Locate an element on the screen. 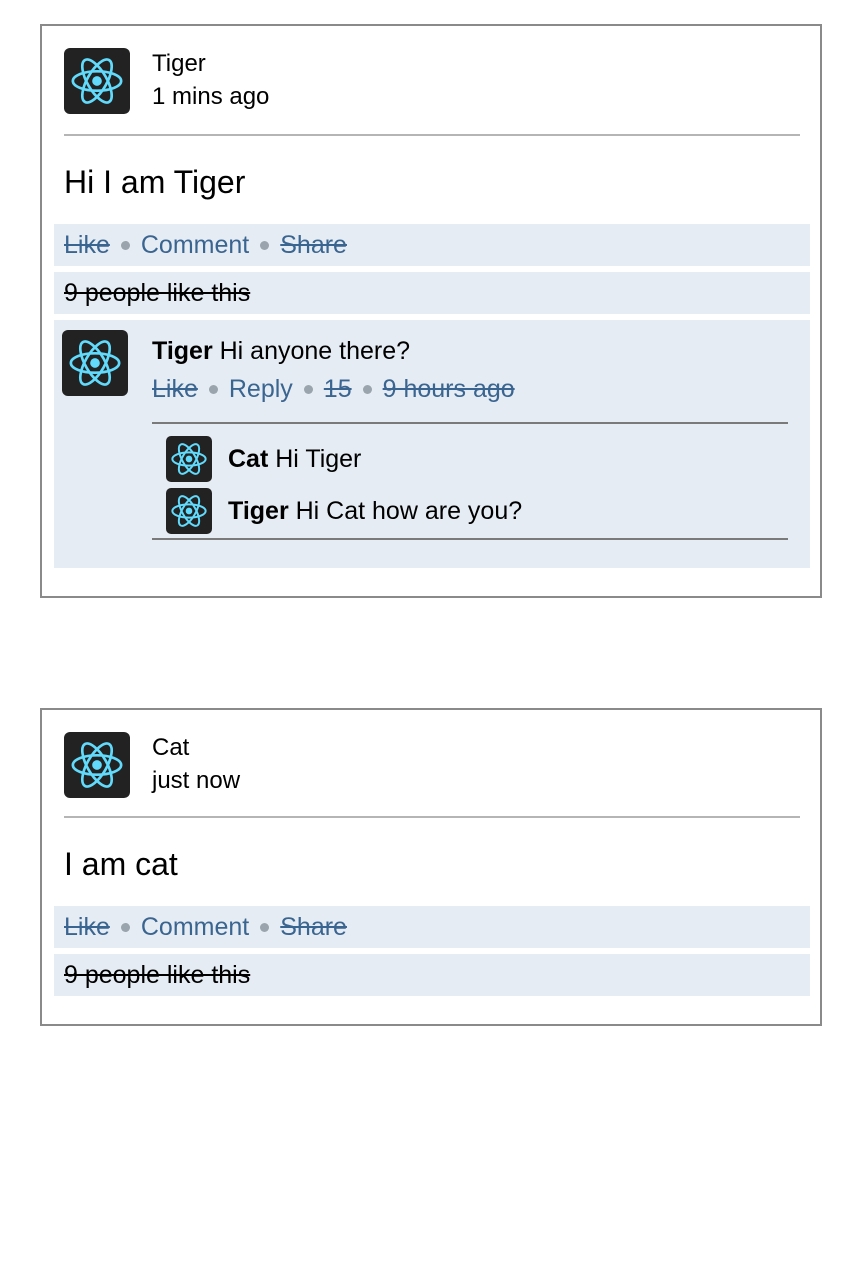 The image size is (844, 1286). comment-actions: Like Reply 15 9 hours ago is located at coordinates (333, 389).